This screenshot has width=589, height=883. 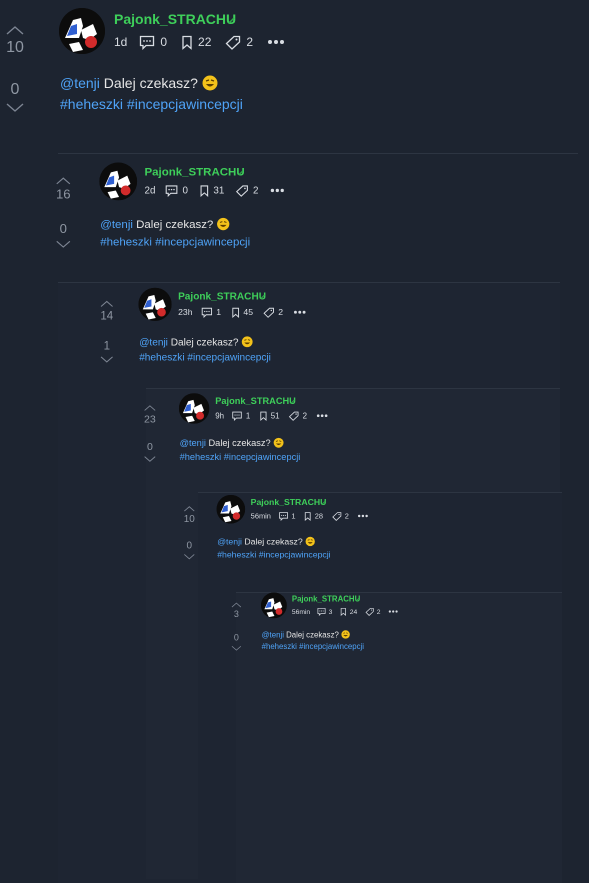 What do you see at coordinates (185, 312) in the screenshot?
I see `comment-time: 23h` at bounding box center [185, 312].